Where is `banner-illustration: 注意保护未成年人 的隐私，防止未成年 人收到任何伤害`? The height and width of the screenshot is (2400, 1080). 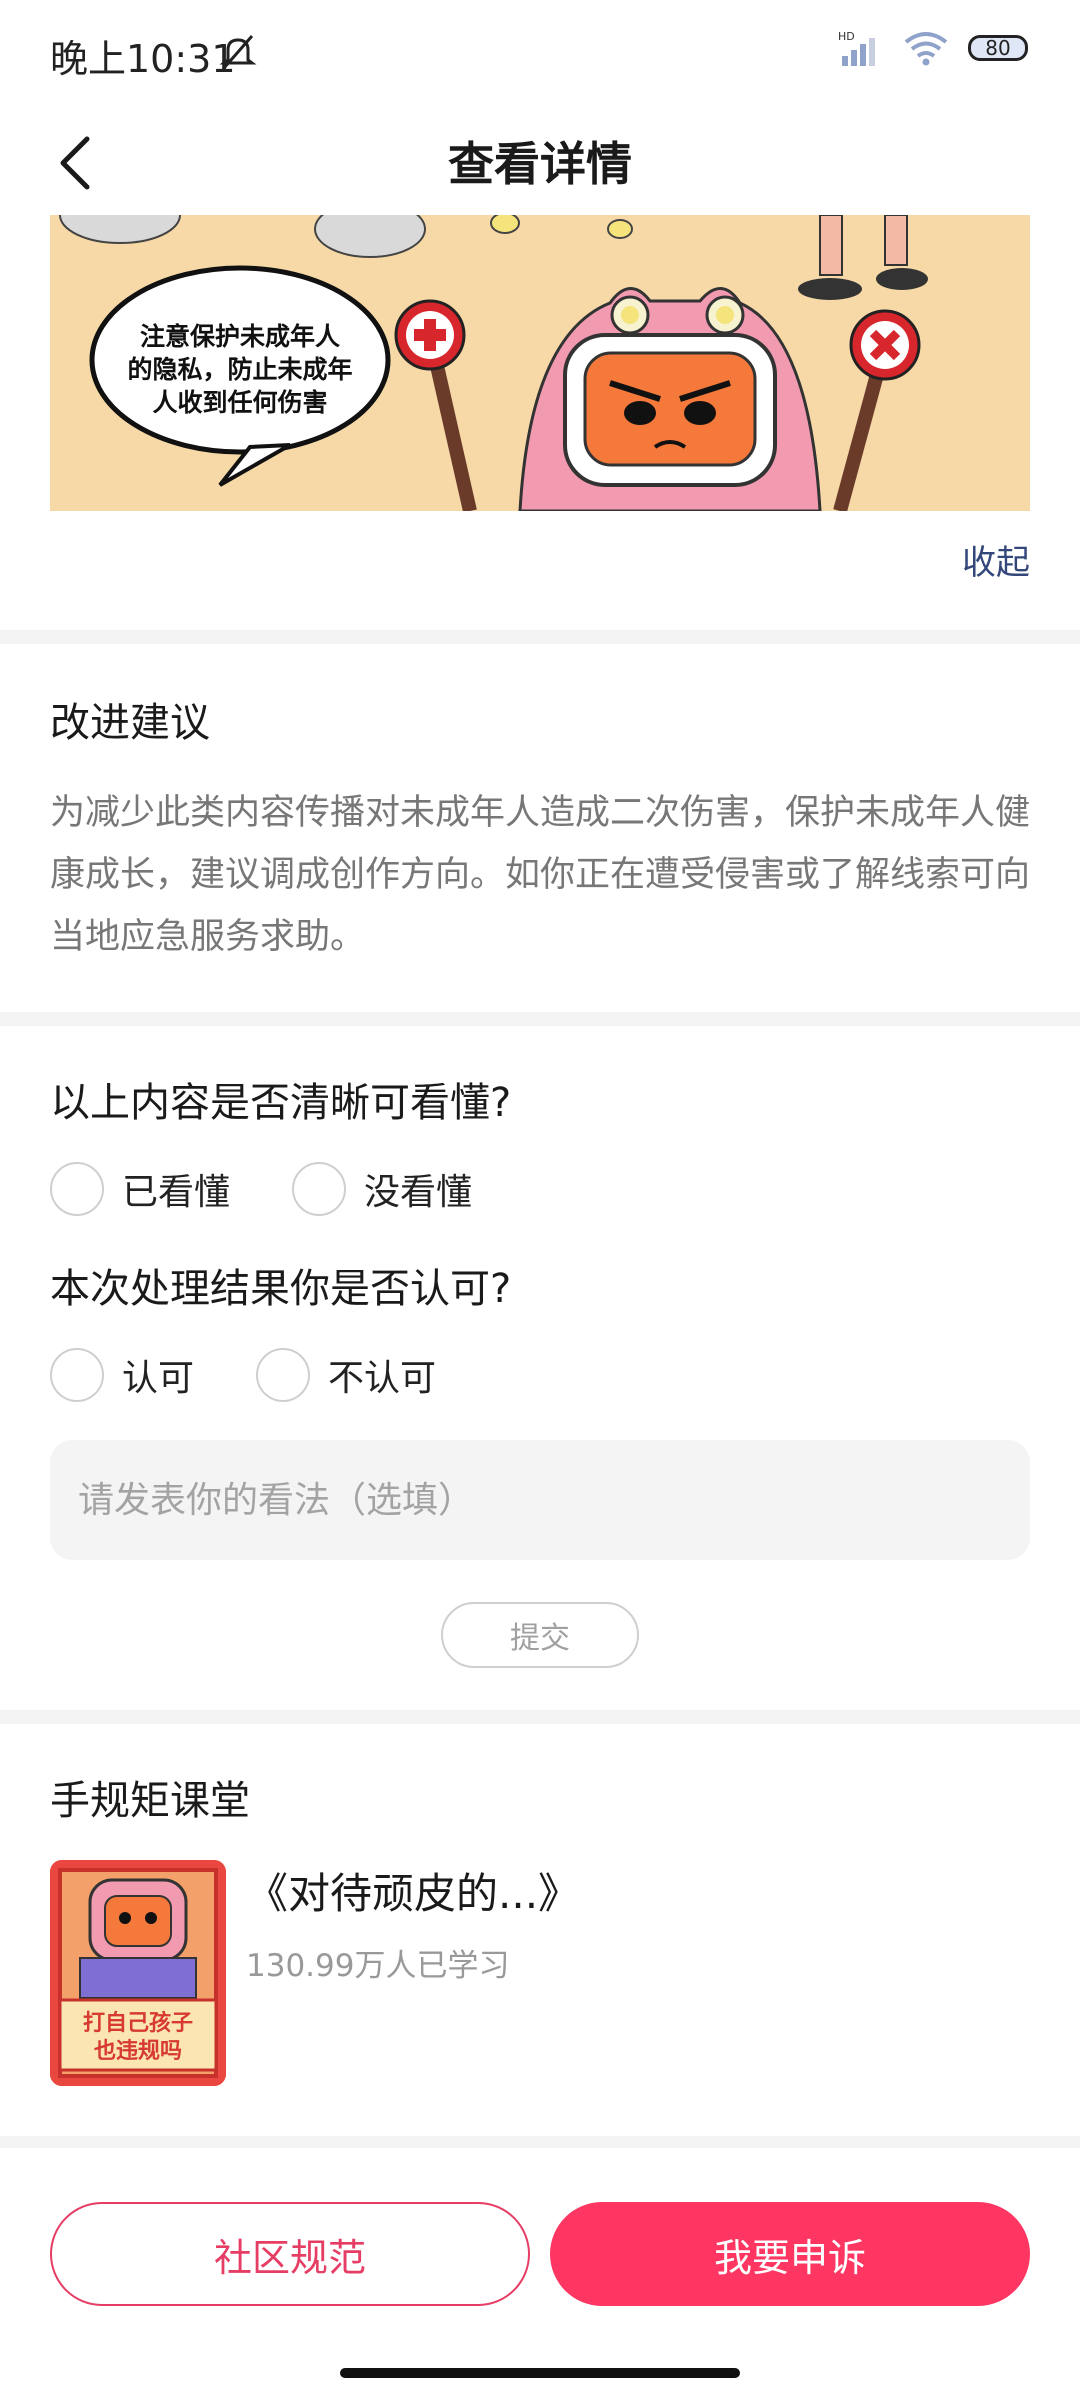 banner-illustration: 注意保护未成年人 的隐私，防止未成年 人收到任何伤害 is located at coordinates (540, 363).